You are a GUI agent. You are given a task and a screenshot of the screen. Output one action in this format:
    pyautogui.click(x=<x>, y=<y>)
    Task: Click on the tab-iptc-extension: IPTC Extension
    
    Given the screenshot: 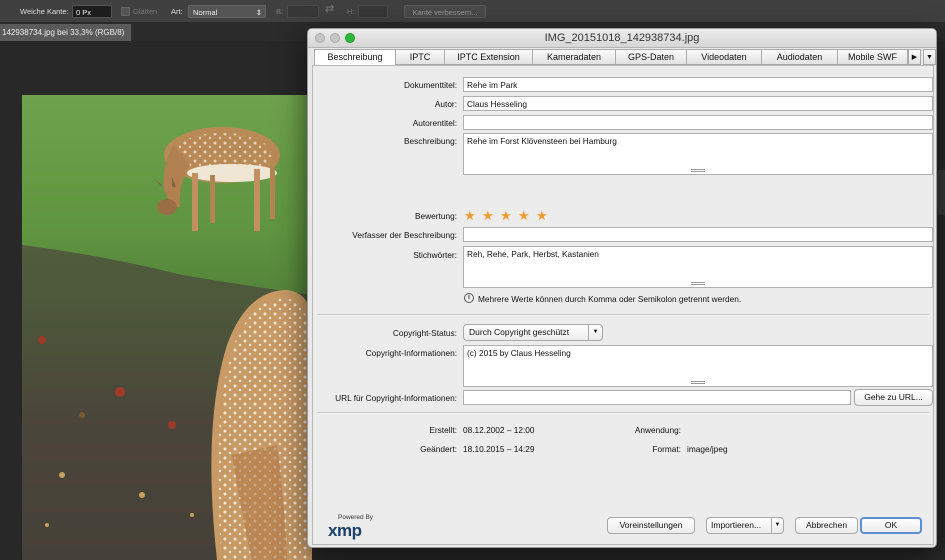 What is the action you would take?
    pyautogui.click(x=489, y=57)
    